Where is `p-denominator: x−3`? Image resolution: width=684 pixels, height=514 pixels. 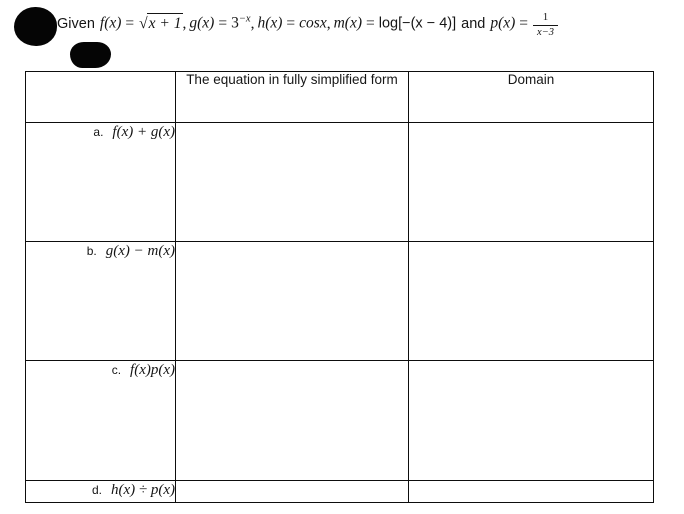 p-denominator: x−3 is located at coordinates (546, 31).